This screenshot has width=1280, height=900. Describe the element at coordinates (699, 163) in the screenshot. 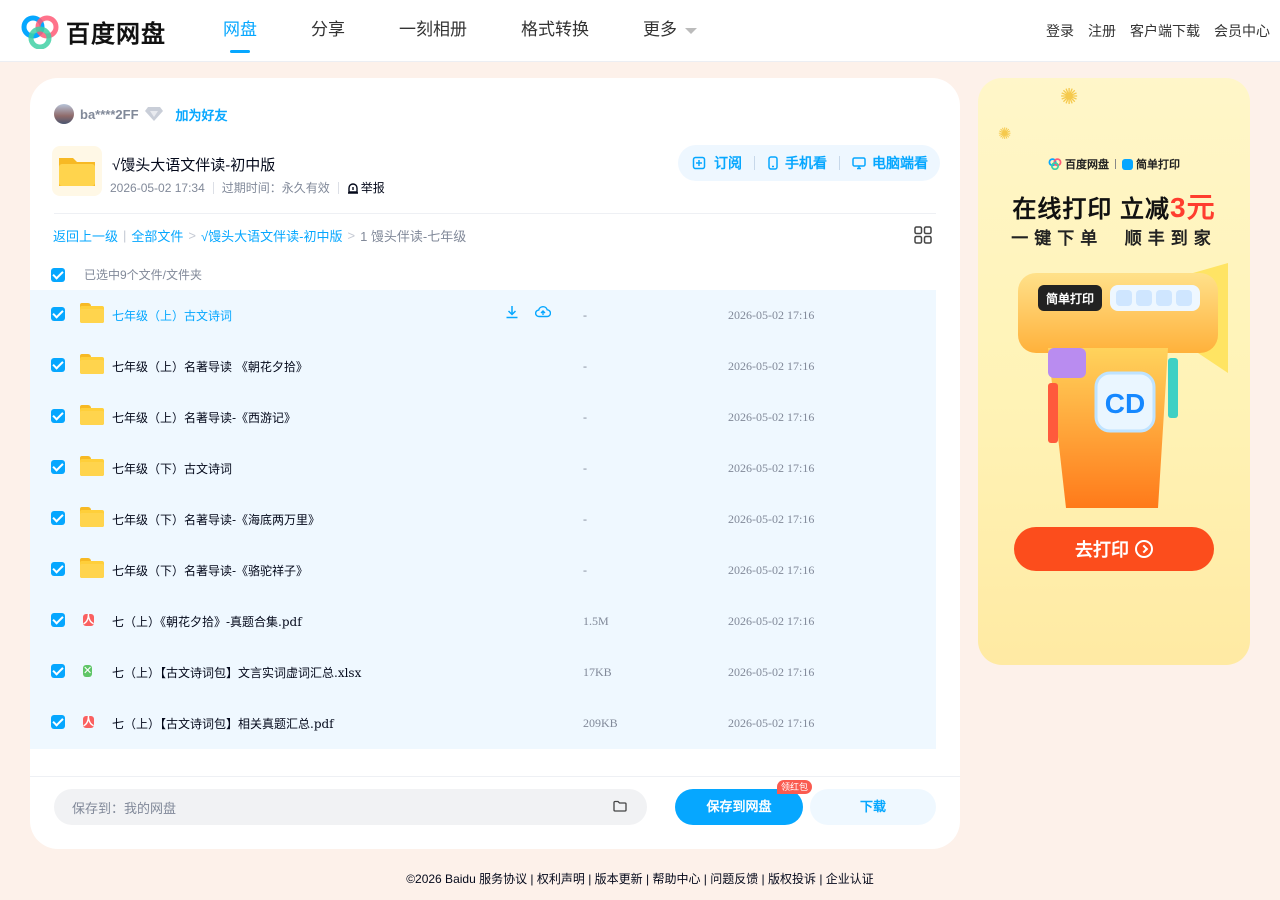

I see `subscribe-icon` at that location.